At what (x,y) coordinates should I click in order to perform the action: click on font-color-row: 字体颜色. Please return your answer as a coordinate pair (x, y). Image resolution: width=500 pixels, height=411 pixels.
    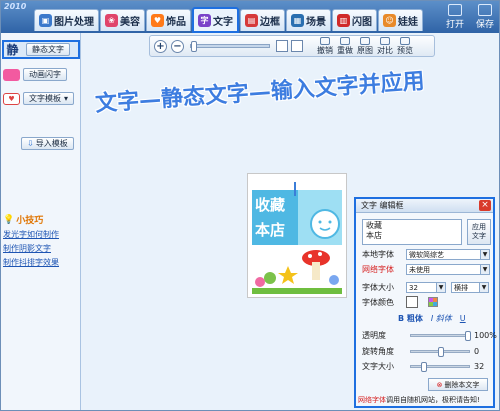
    Looking at the image, I should click on (400, 302).